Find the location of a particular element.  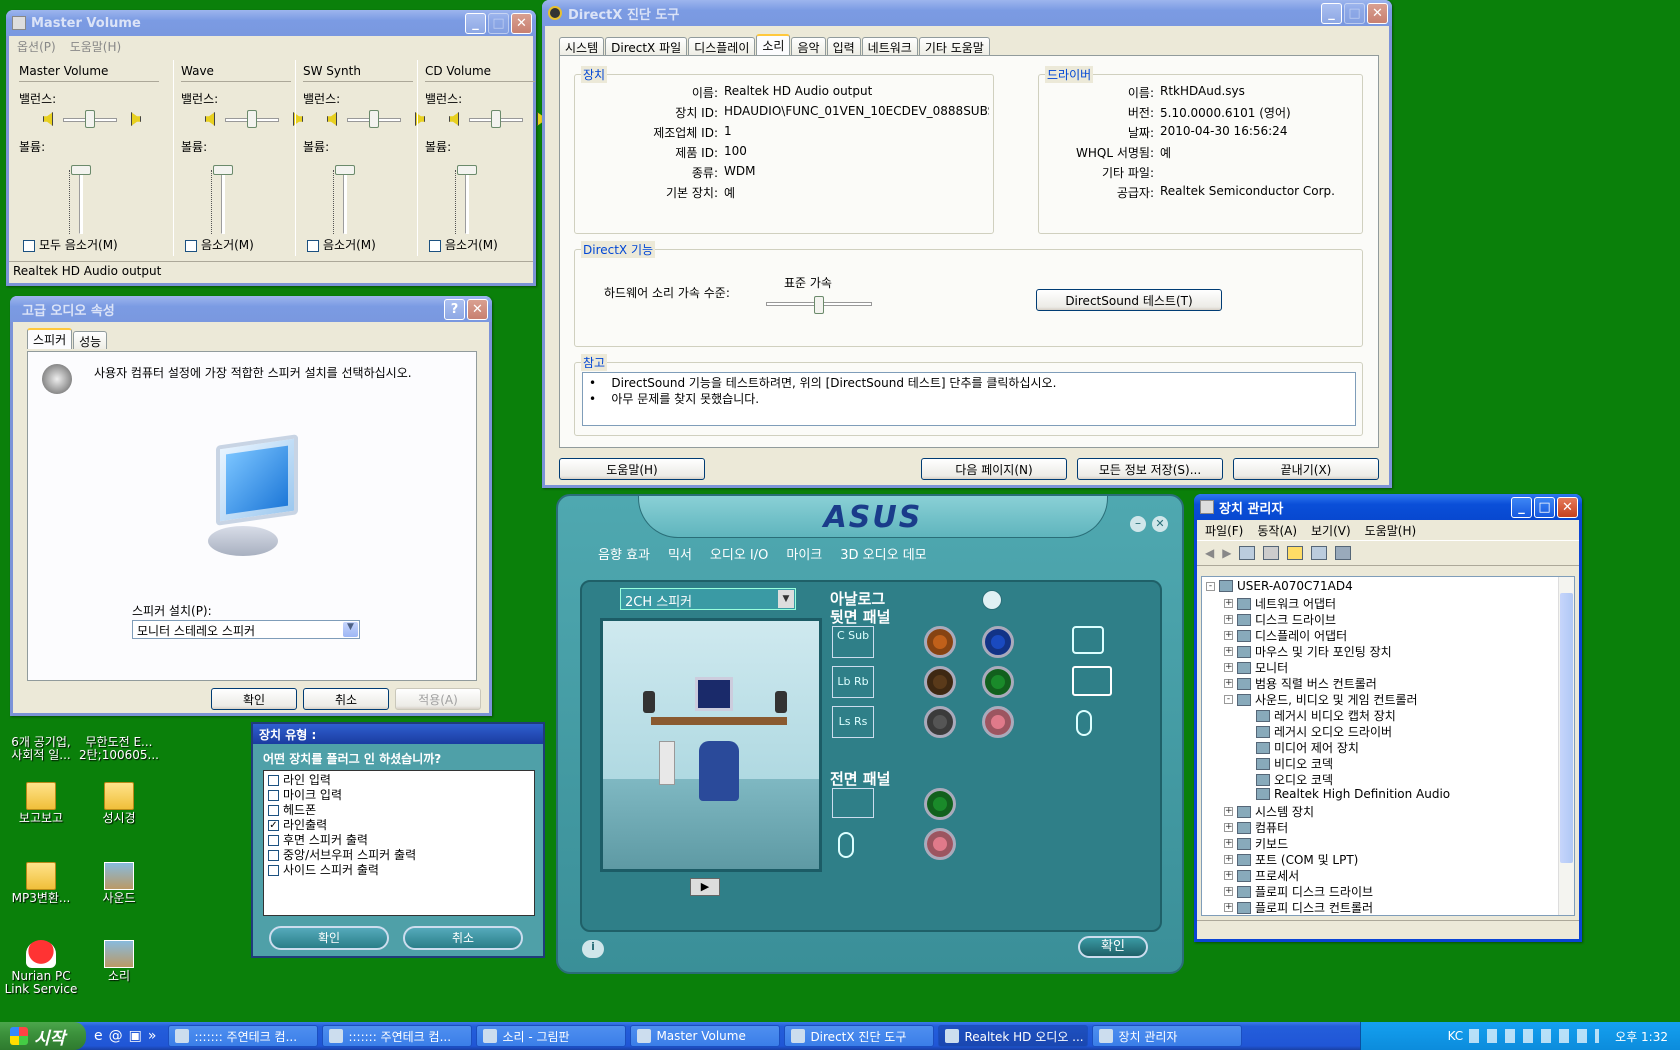

asus-nav-item: 오디오 I/O is located at coordinates (739, 553).